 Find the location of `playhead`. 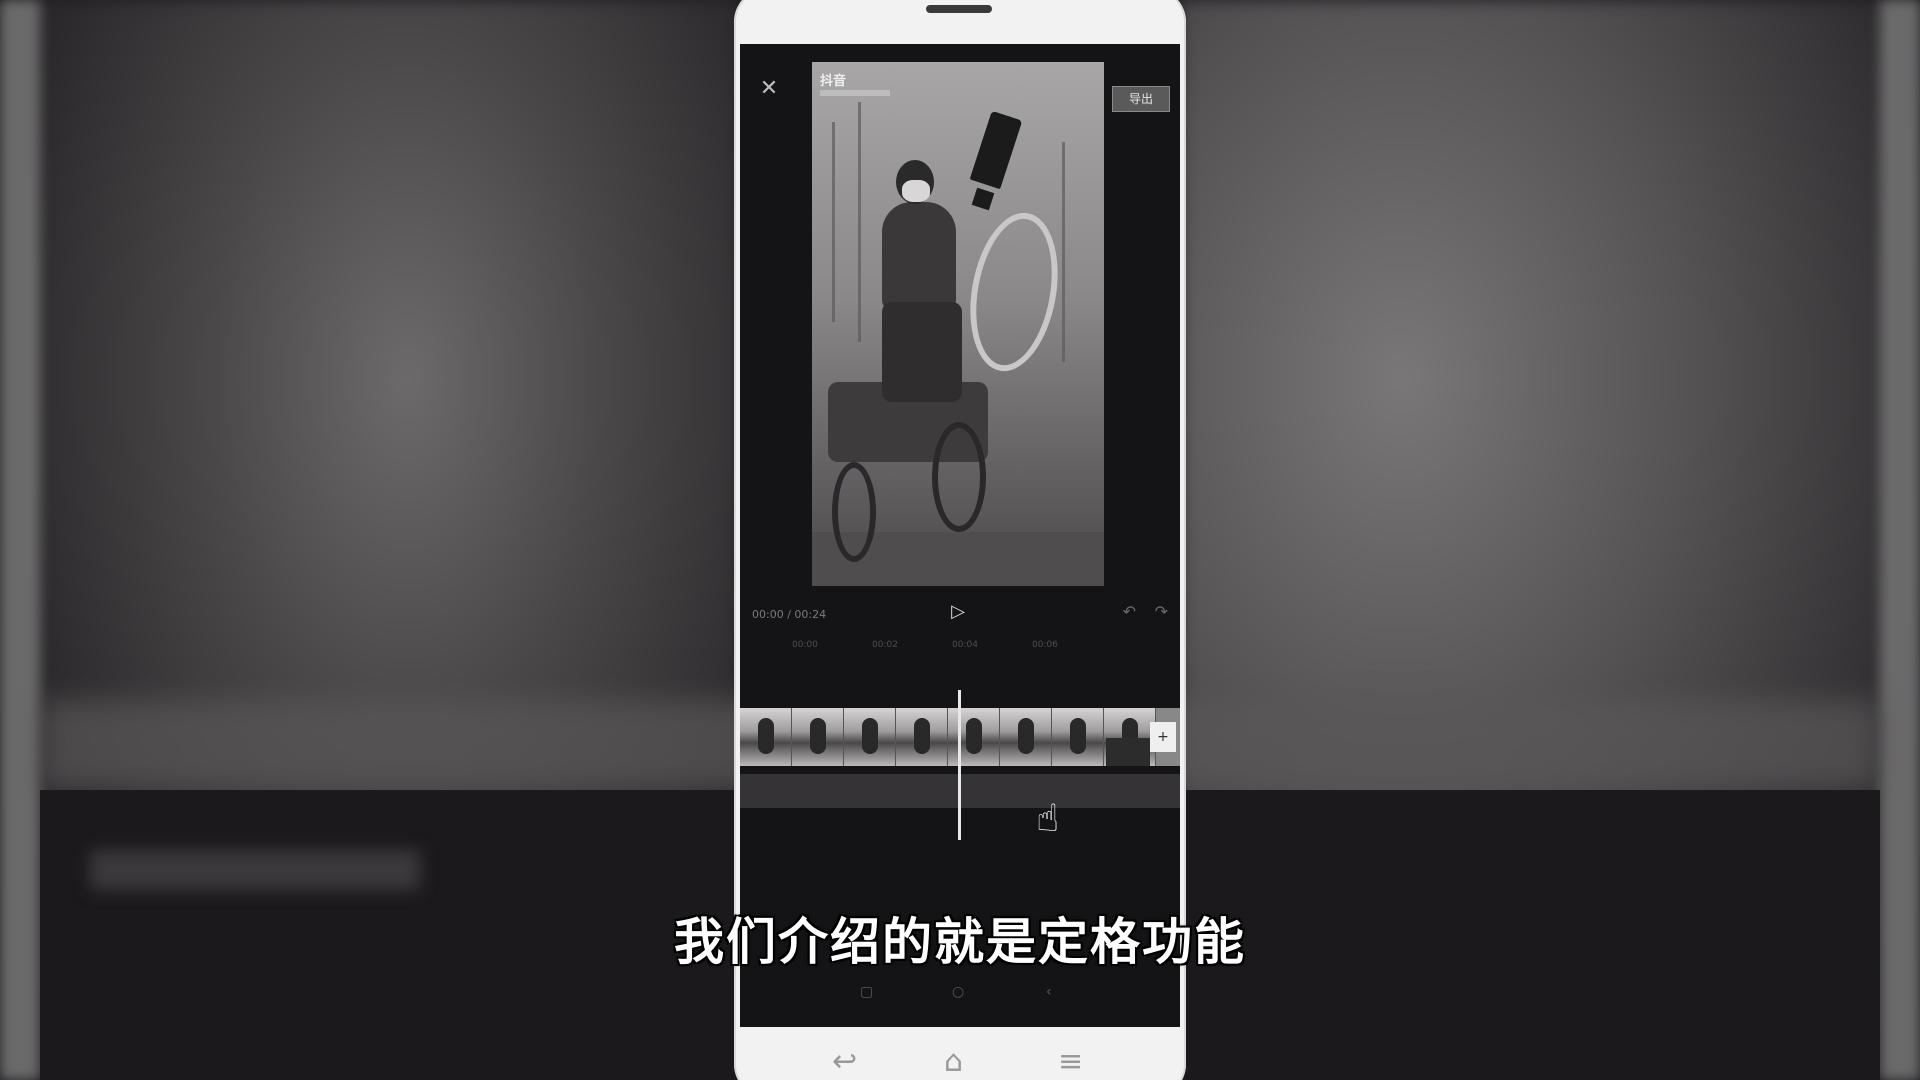

playhead is located at coordinates (959, 765).